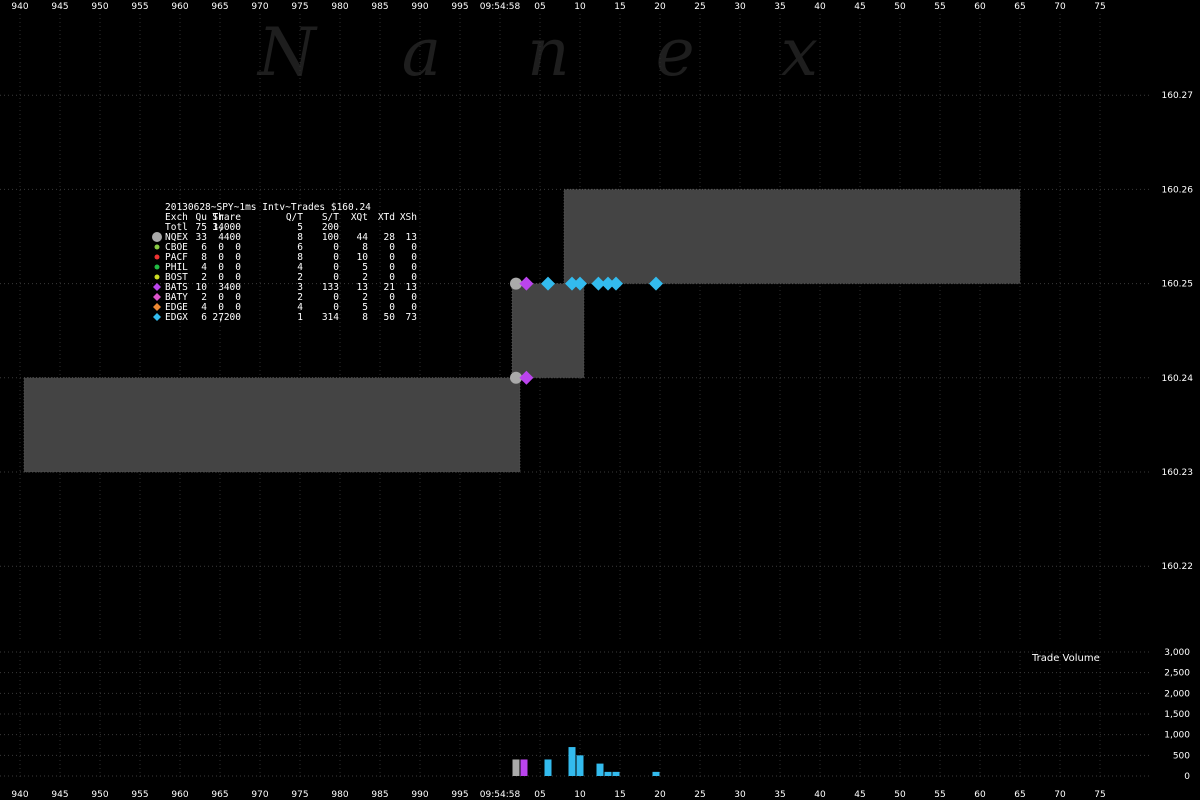  What do you see at coordinates (99, 795) in the screenshot?
I see `time-tick-label: 950` at bounding box center [99, 795].